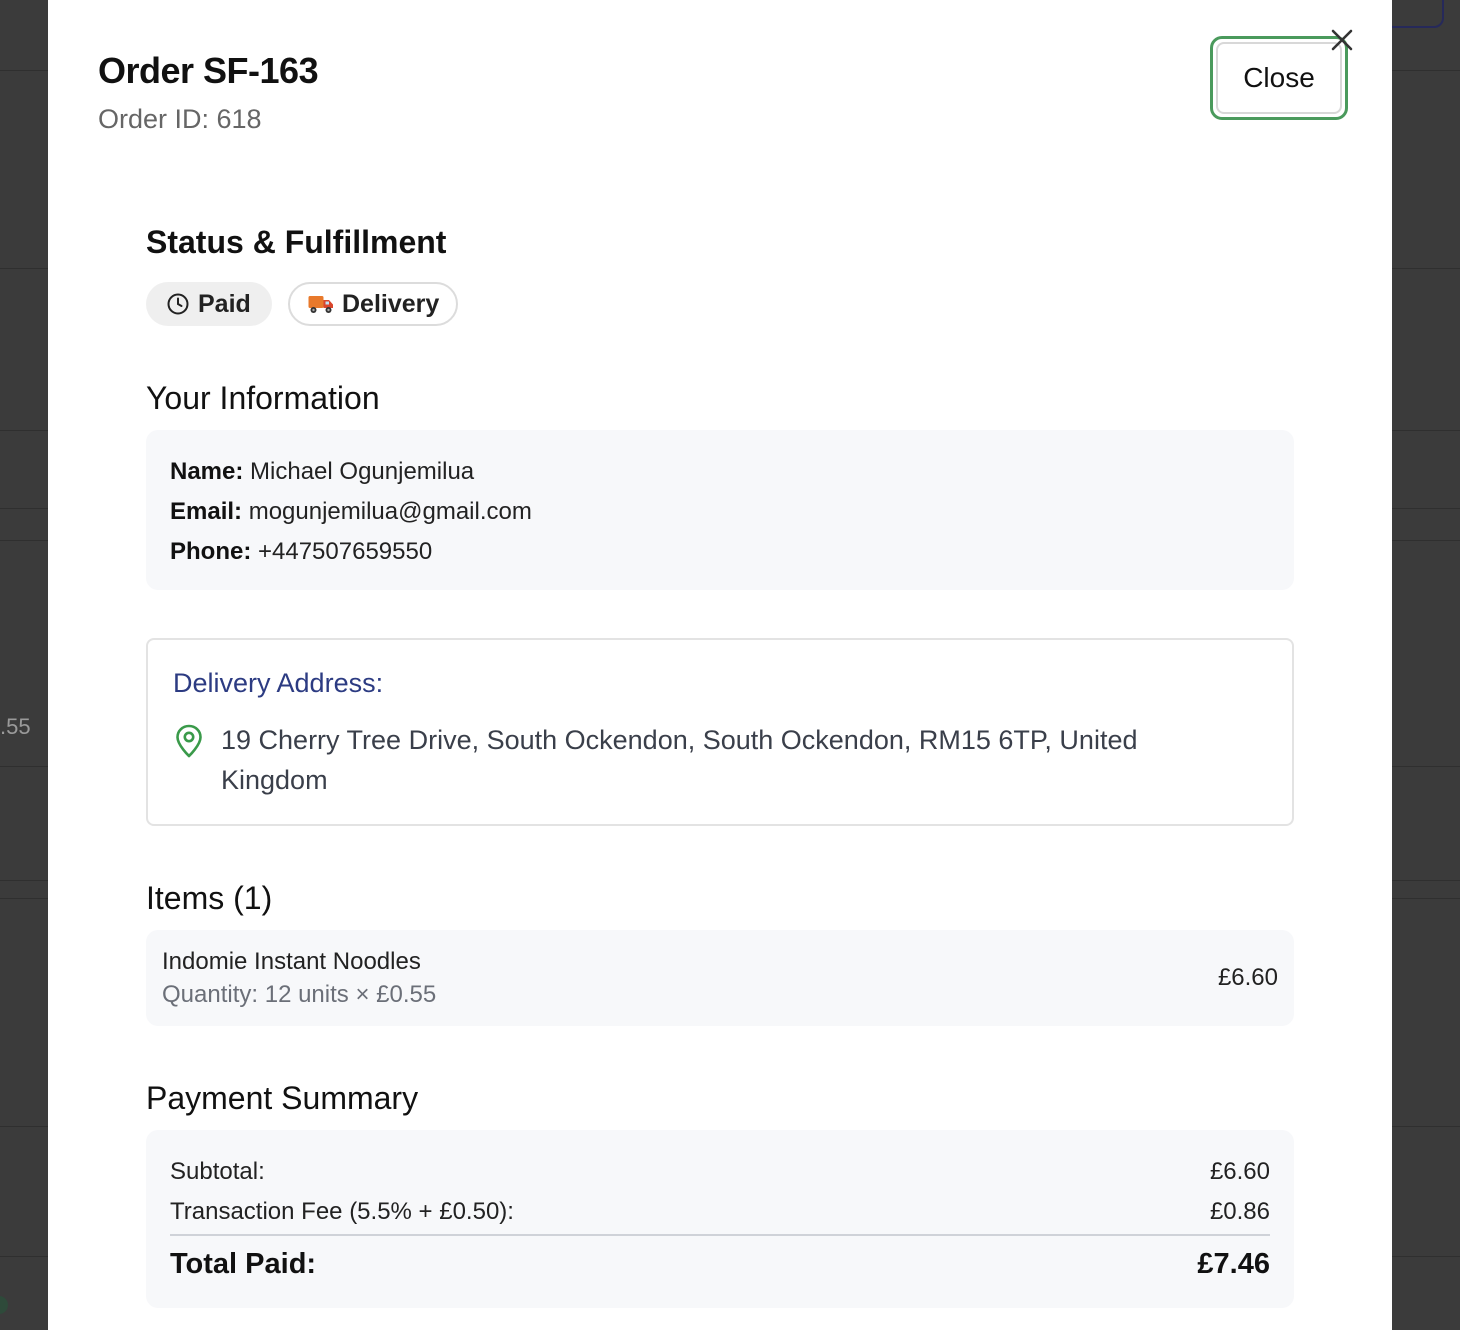  What do you see at coordinates (720, 1172) in the screenshot?
I see `subtotal-row: Subtotal: £6.60` at bounding box center [720, 1172].